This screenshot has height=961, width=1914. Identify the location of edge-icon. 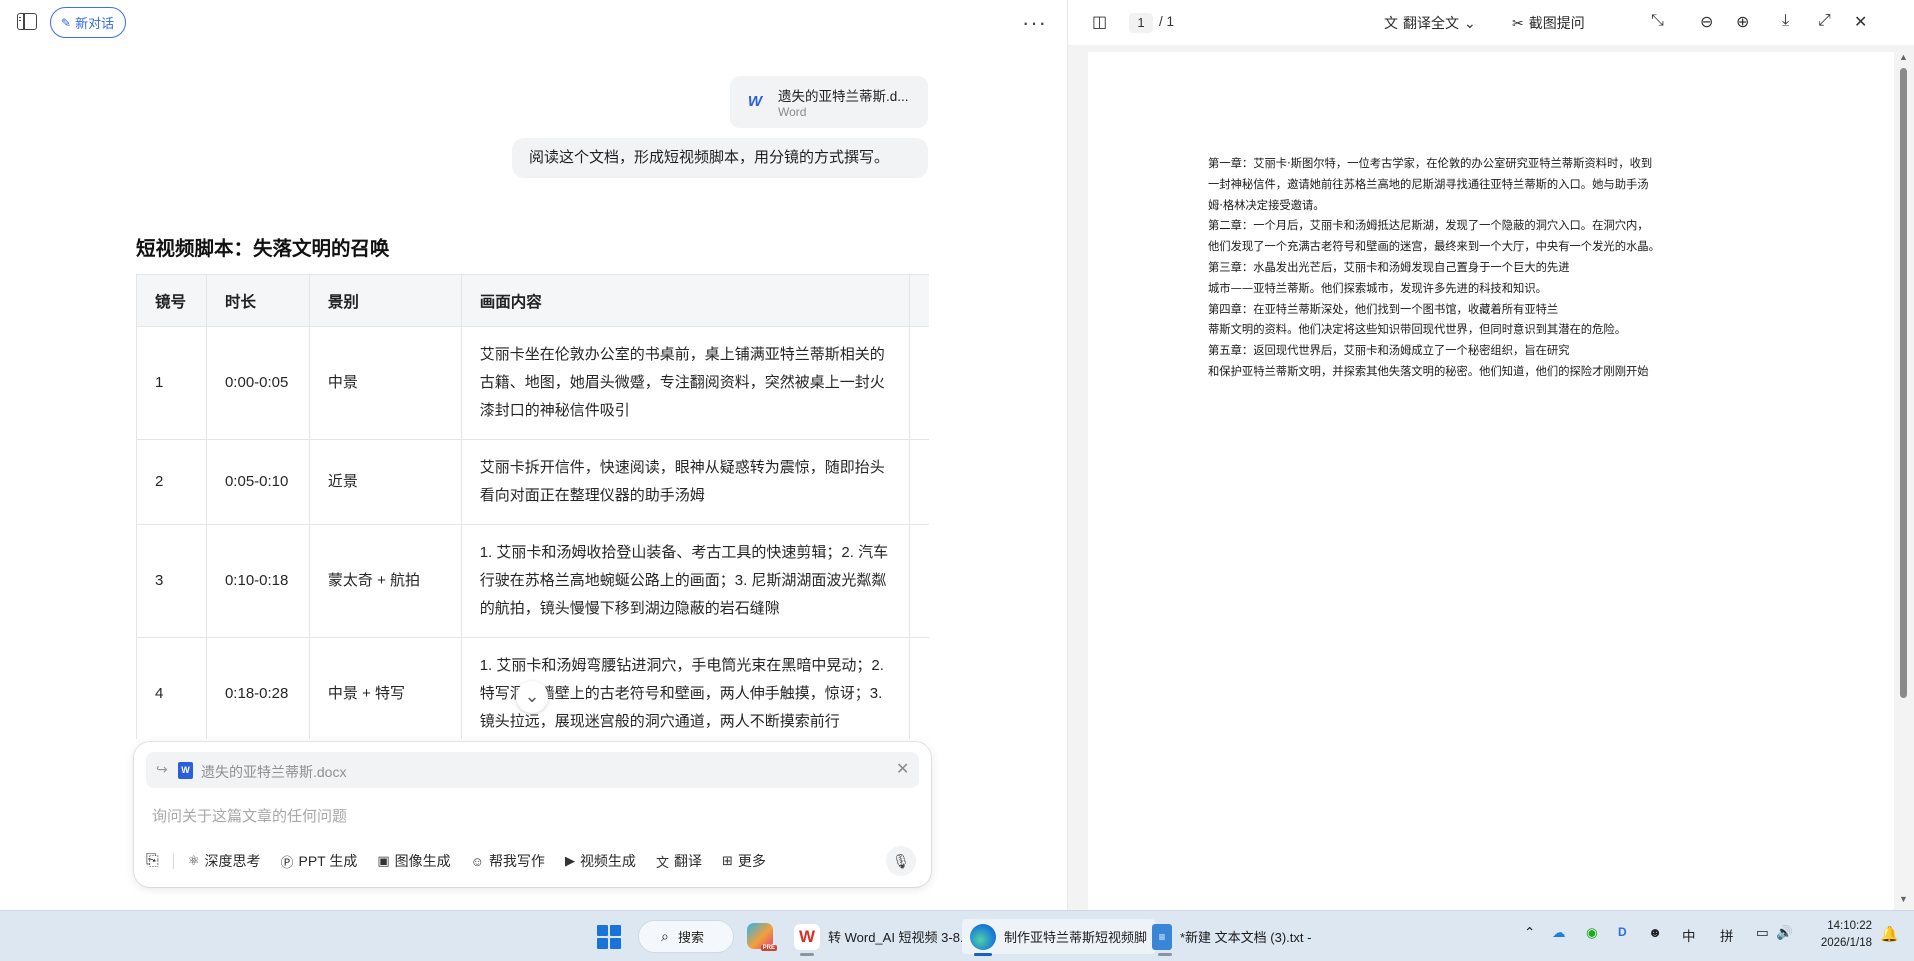
(983, 936).